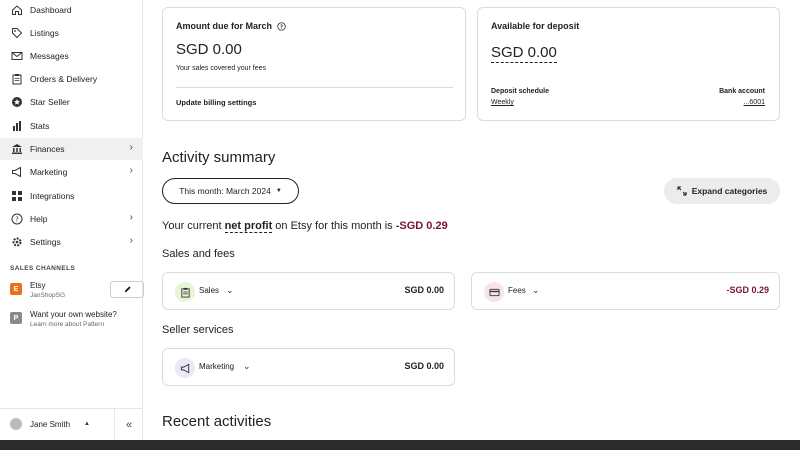  What do you see at coordinates (742, 91) in the screenshot?
I see `bank-account-label: Bank account` at bounding box center [742, 91].